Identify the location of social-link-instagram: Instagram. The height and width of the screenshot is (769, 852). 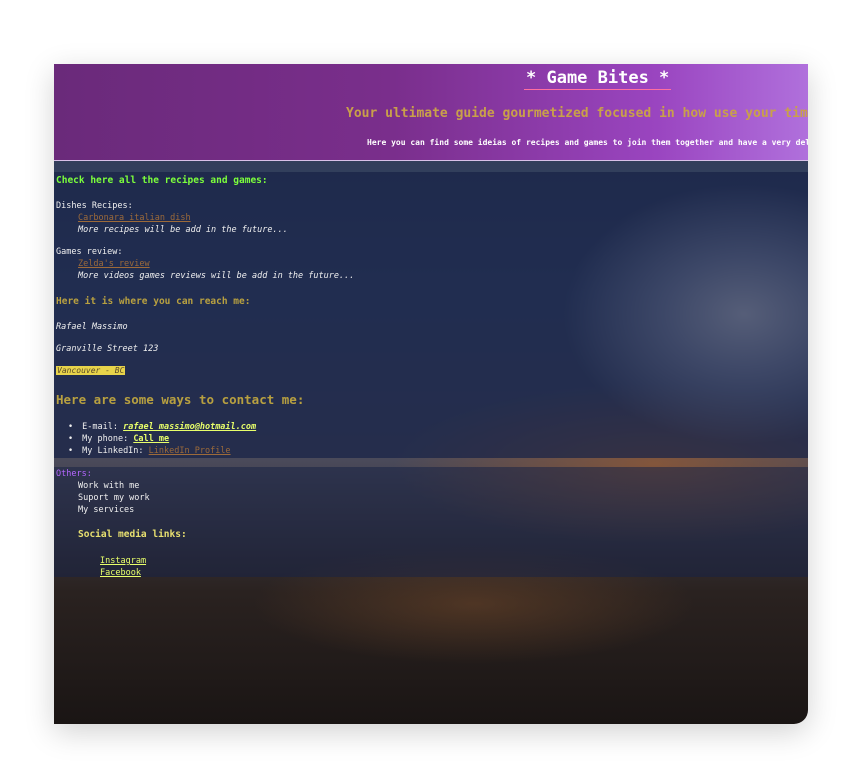
(123, 561).